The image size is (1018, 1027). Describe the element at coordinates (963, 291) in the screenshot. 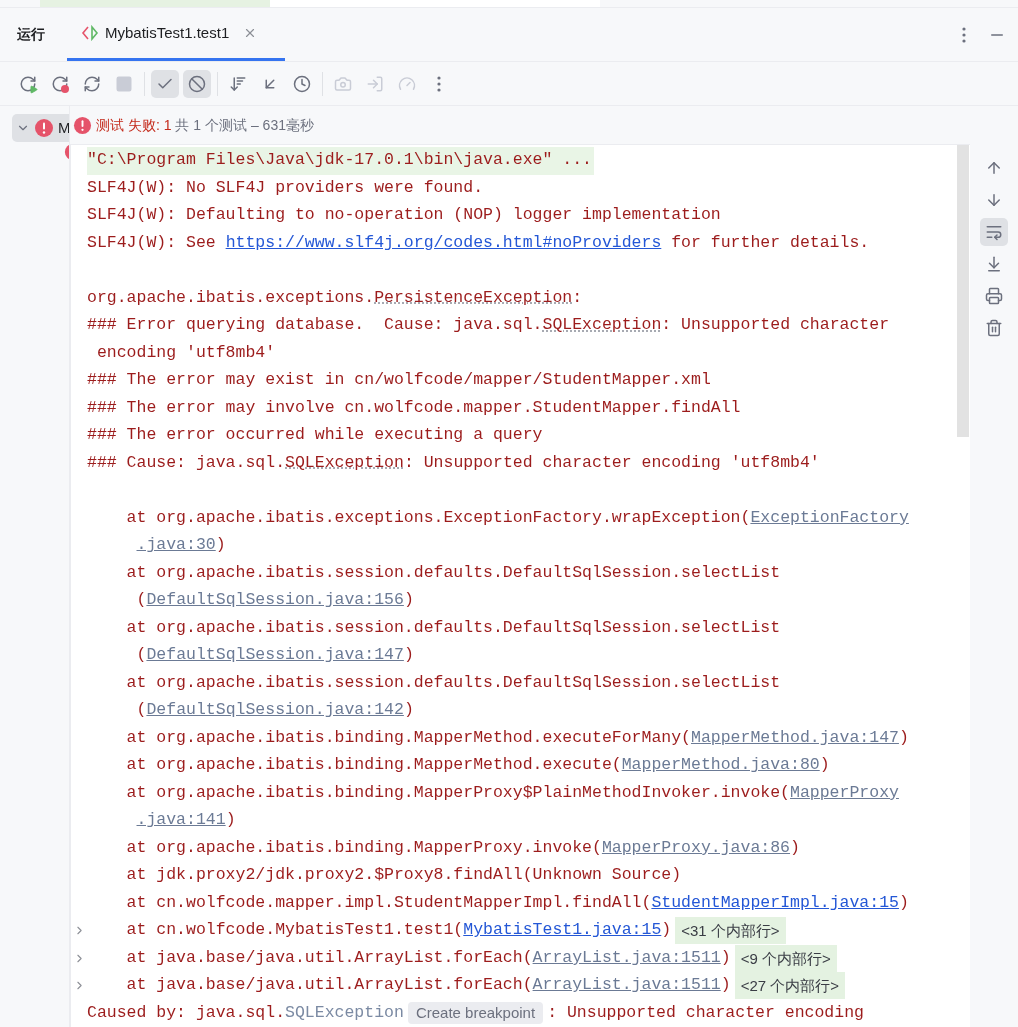

I see `scrollbar-thumb` at that location.